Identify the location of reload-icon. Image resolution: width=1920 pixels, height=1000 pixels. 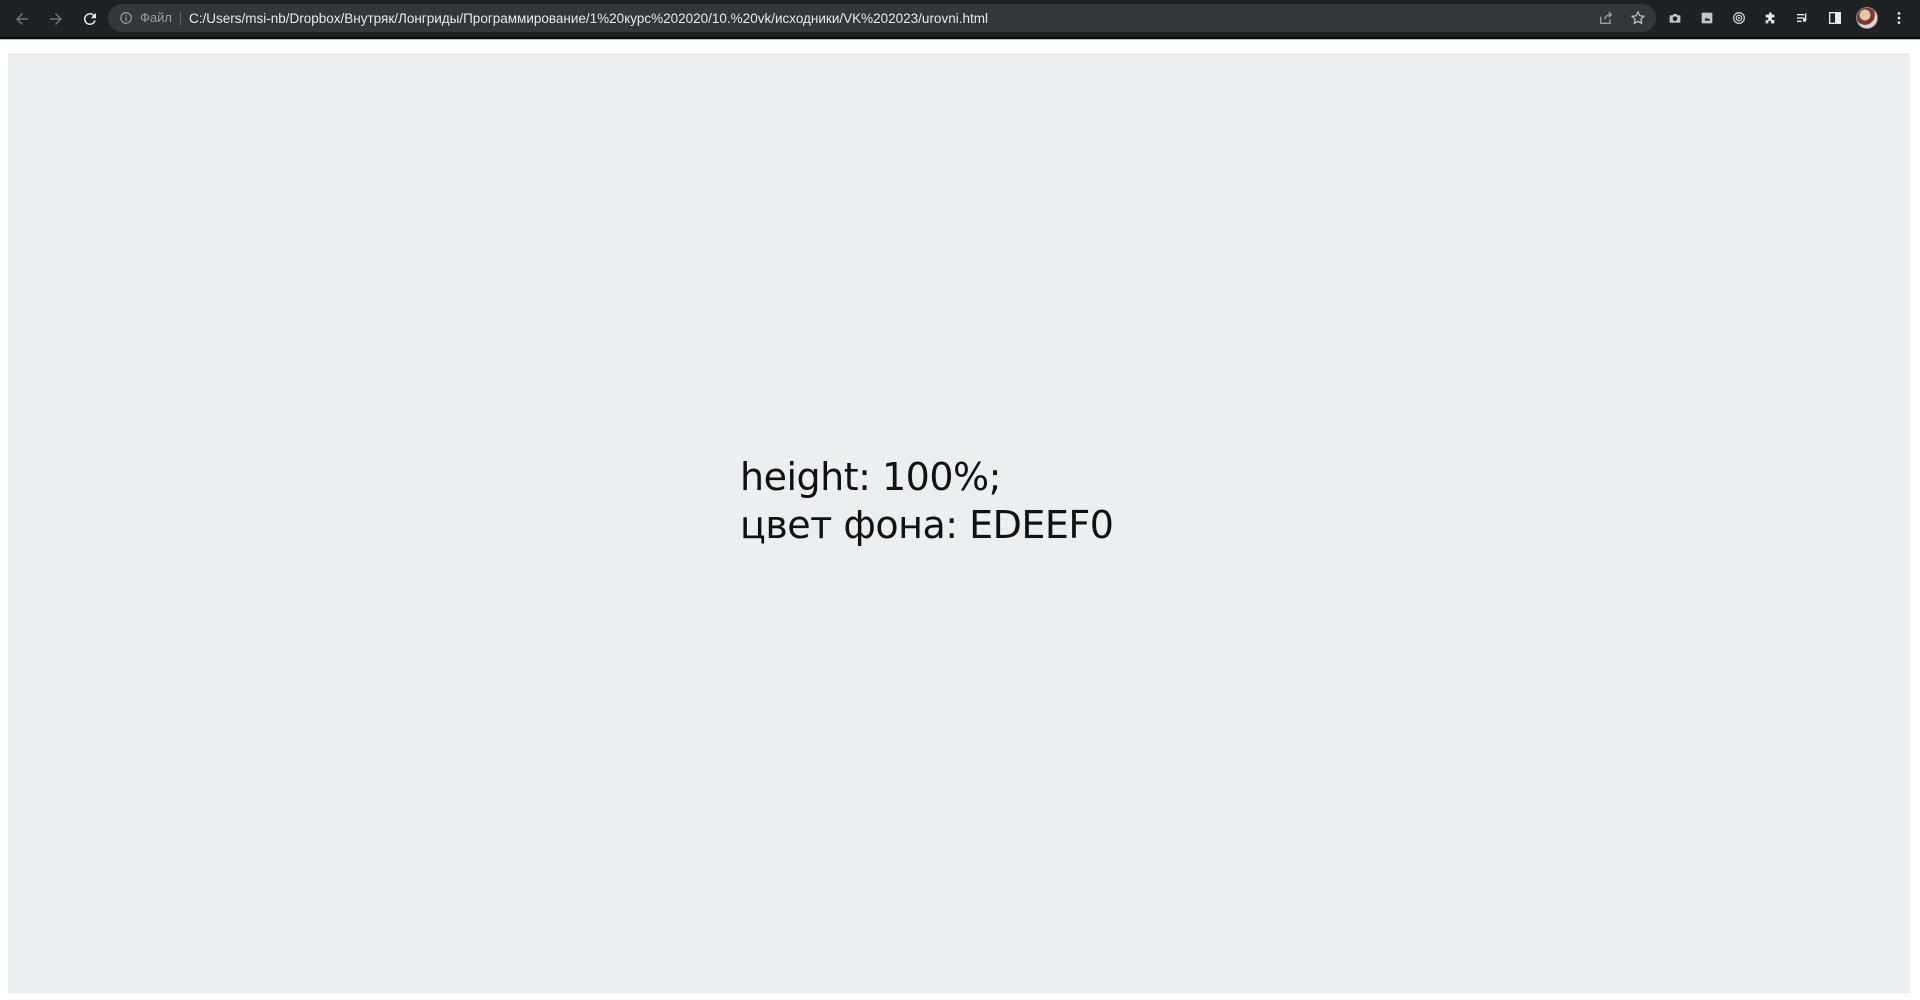
(89, 18).